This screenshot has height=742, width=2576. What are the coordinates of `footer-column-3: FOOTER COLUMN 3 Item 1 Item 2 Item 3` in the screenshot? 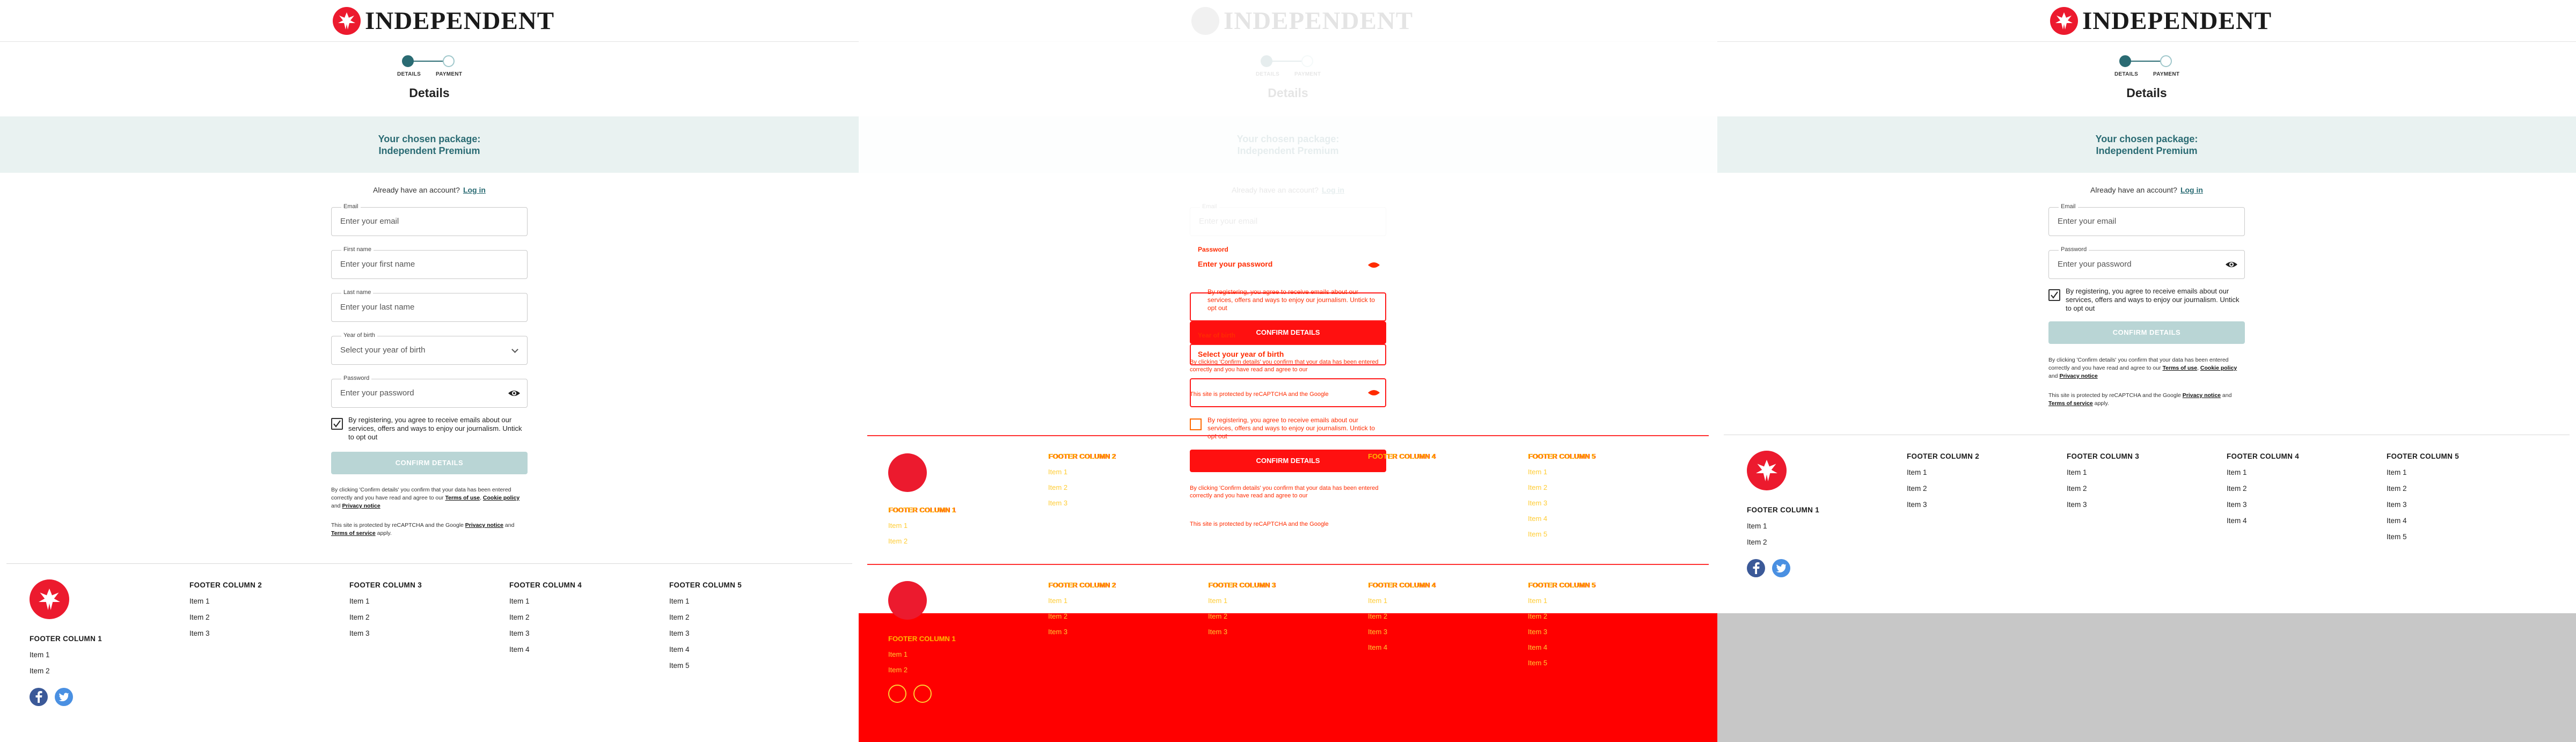 It's located at (385, 613).